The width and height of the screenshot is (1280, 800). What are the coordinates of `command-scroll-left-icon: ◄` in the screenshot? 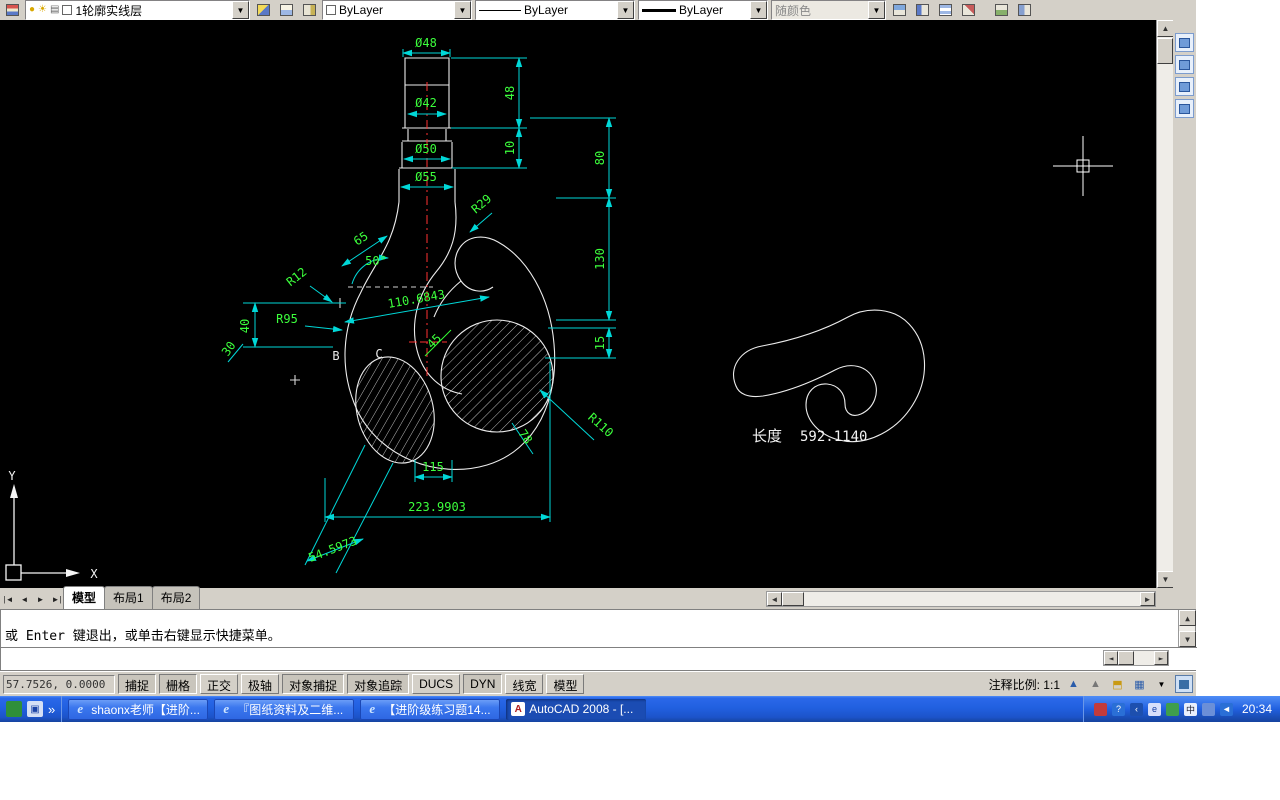 It's located at (1111, 658).